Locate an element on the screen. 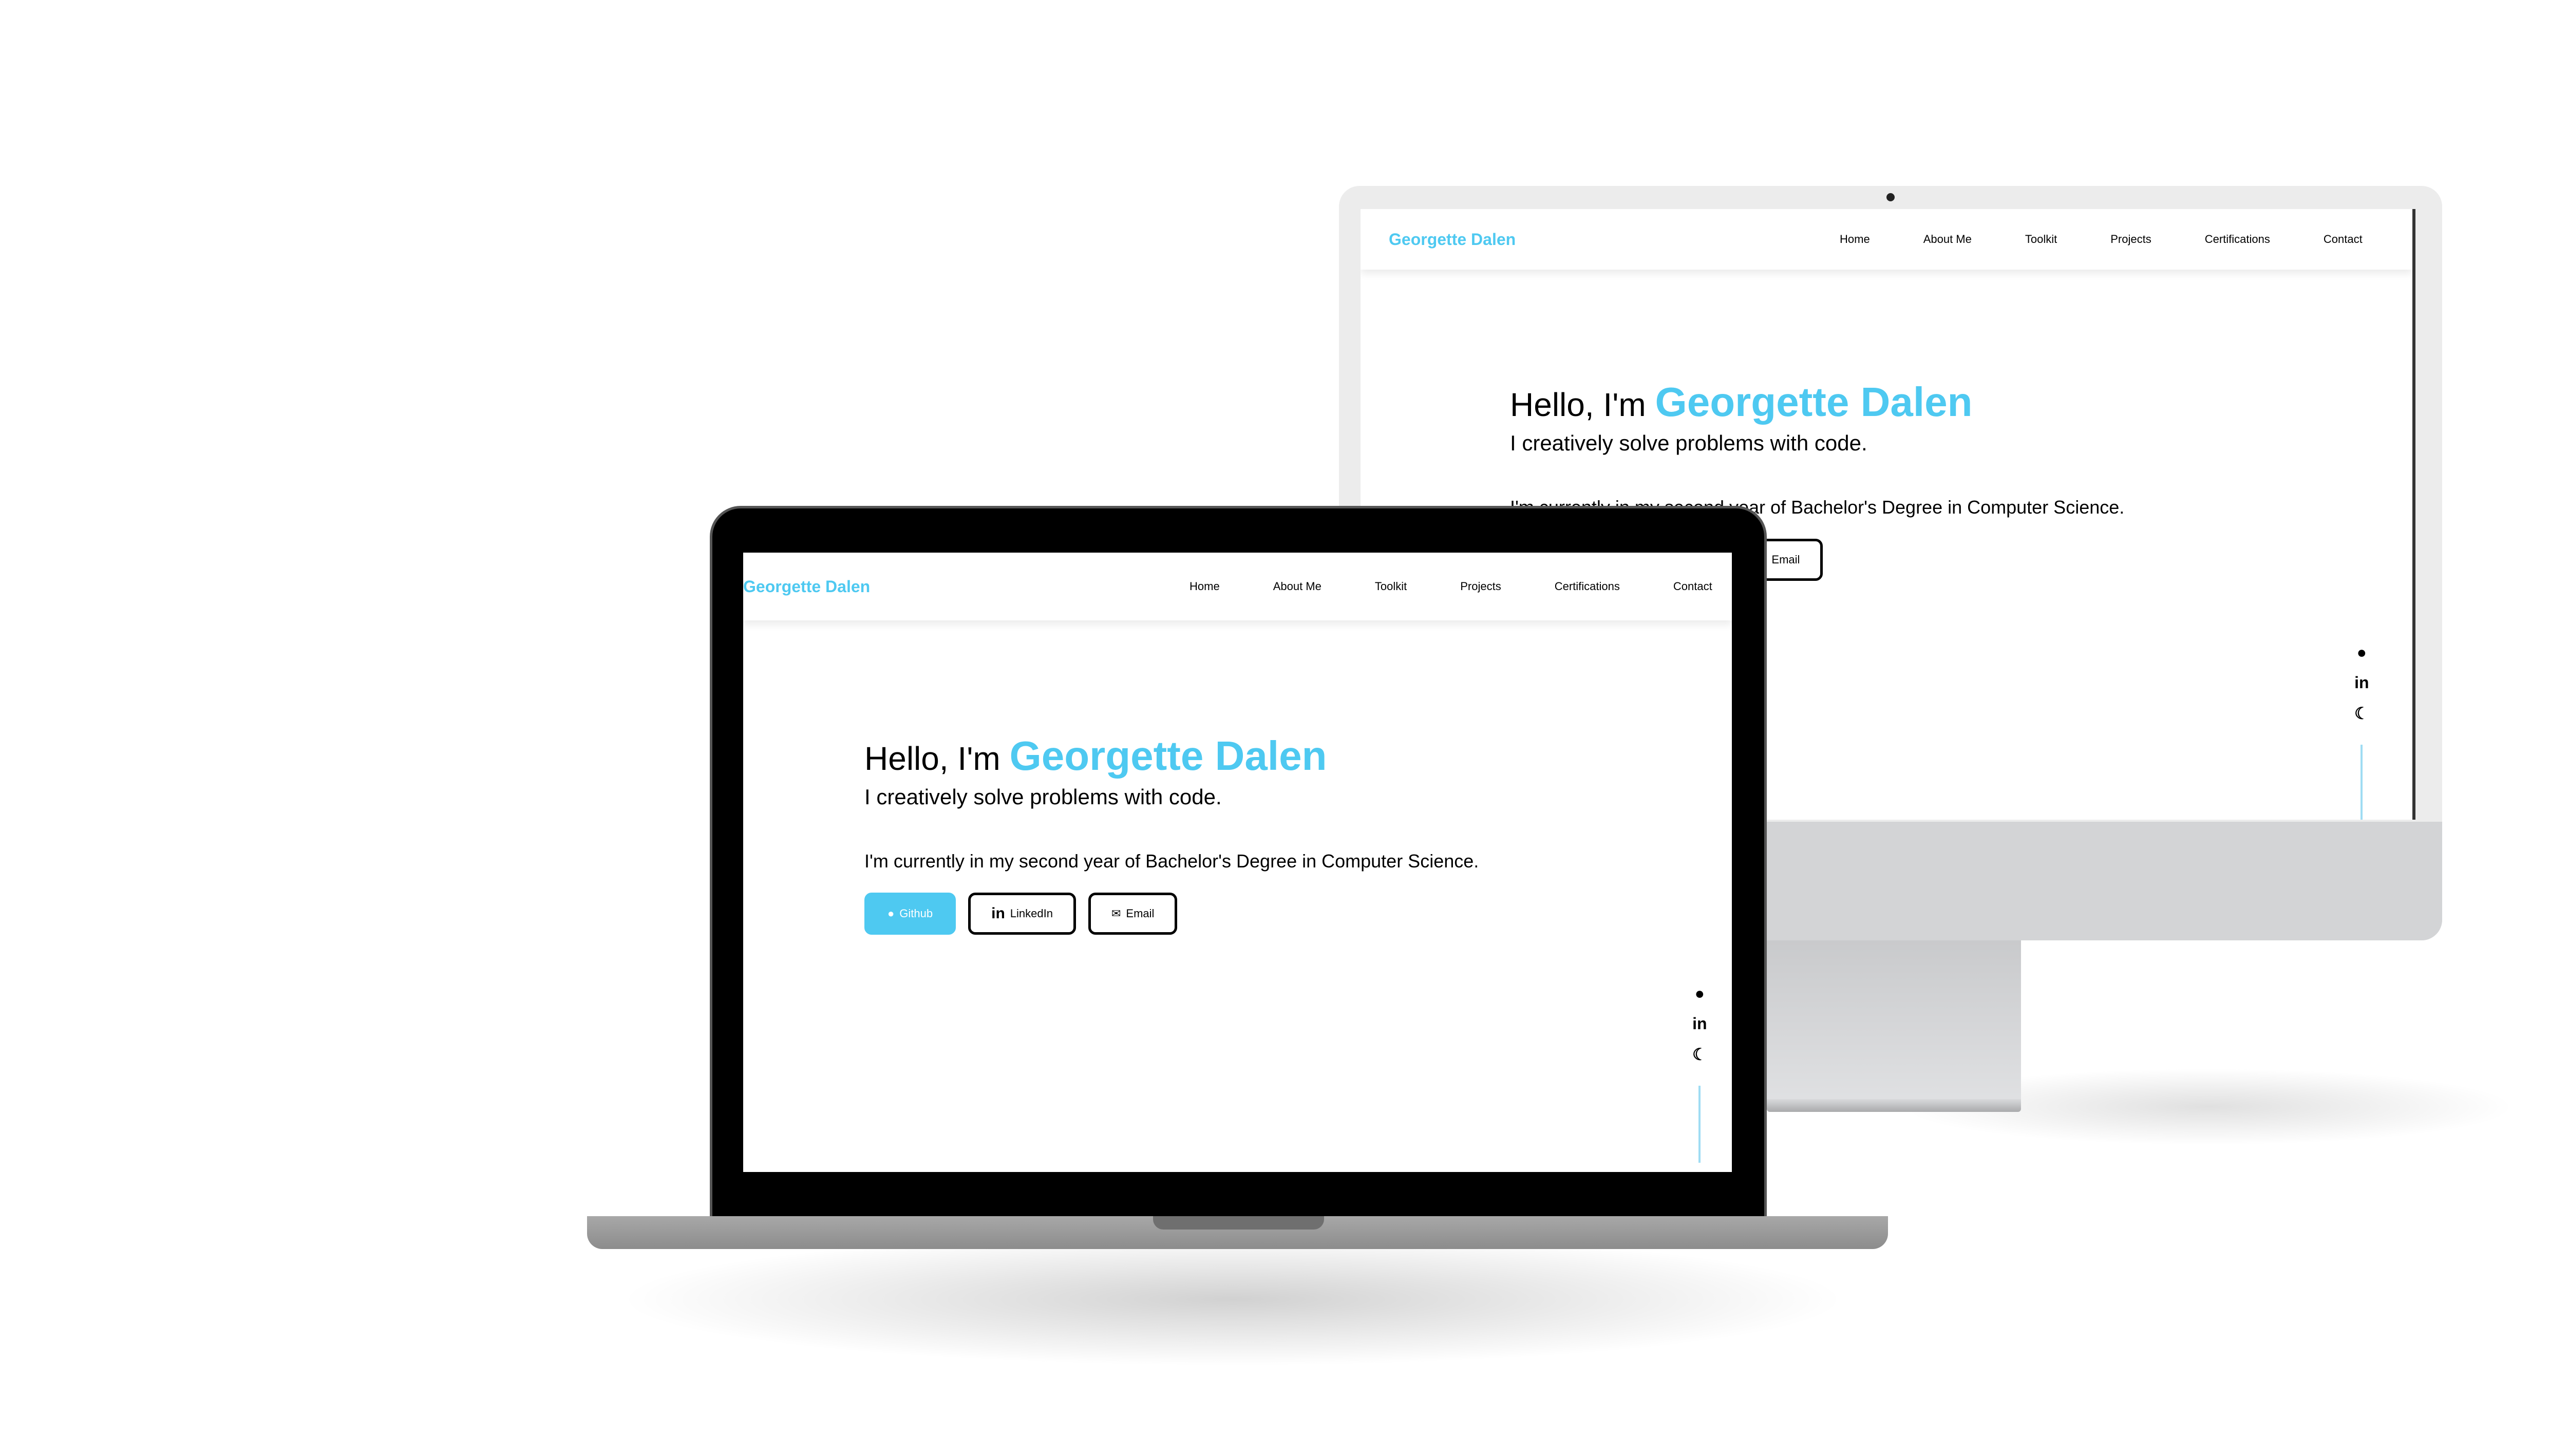 This screenshot has height=1456, width=2568. laptop-shadow is located at coordinates (1232, 1300).